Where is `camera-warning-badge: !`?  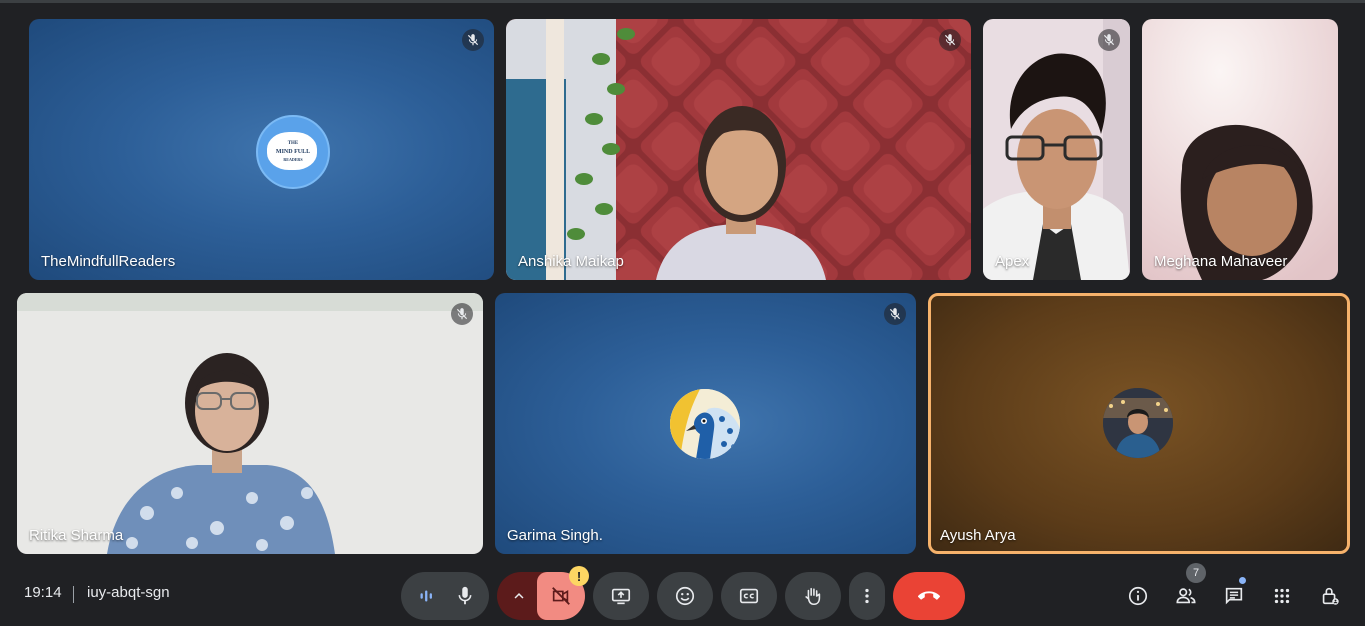 camera-warning-badge: ! is located at coordinates (579, 576).